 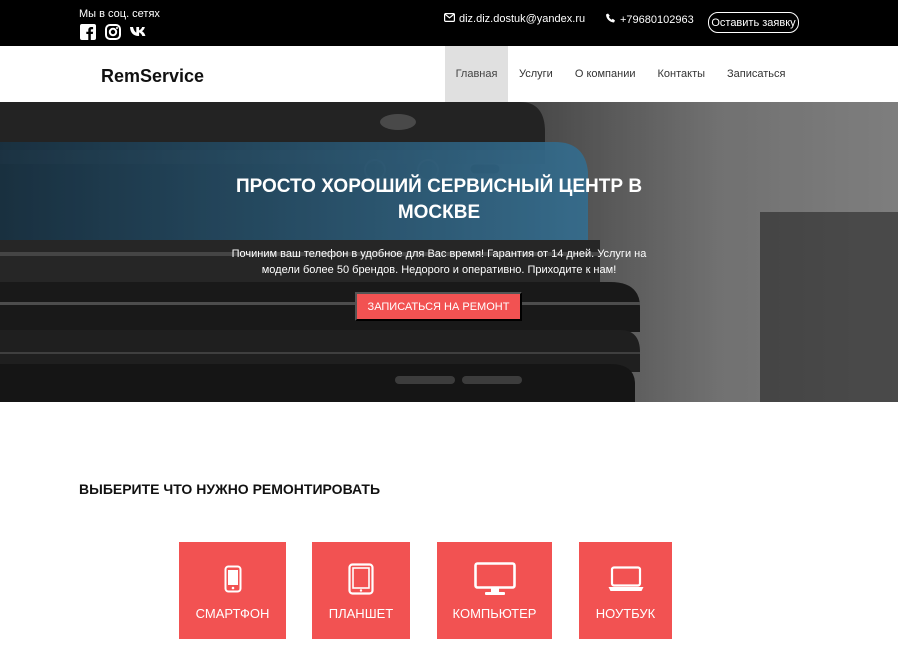 I want to click on tile-label: ПЛАНШЕТ, so click(x=361, y=613).